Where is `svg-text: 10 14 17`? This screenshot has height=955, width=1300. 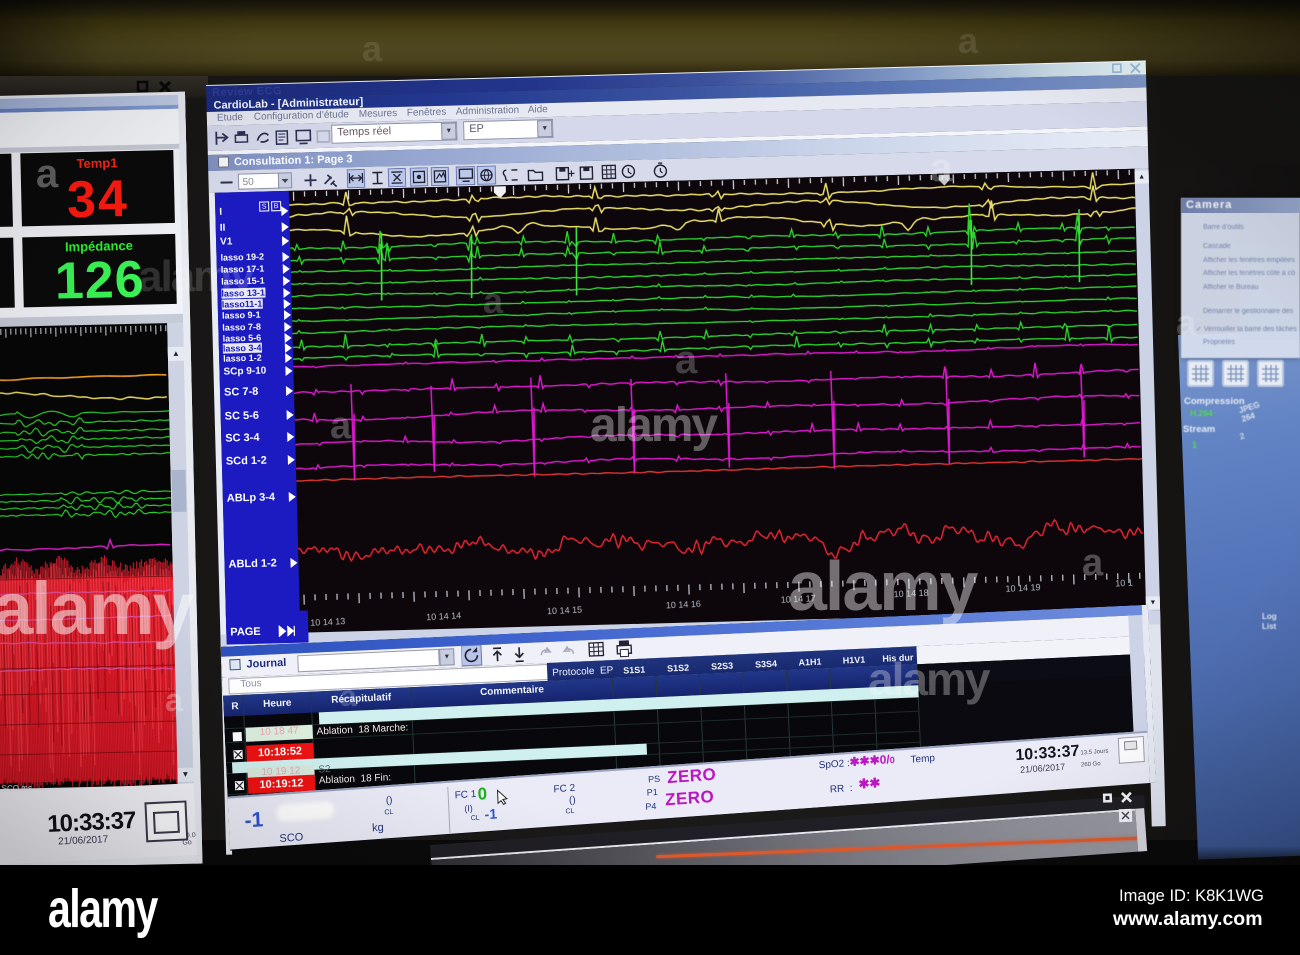 svg-text: 10 14 17 is located at coordinates (797, 599).